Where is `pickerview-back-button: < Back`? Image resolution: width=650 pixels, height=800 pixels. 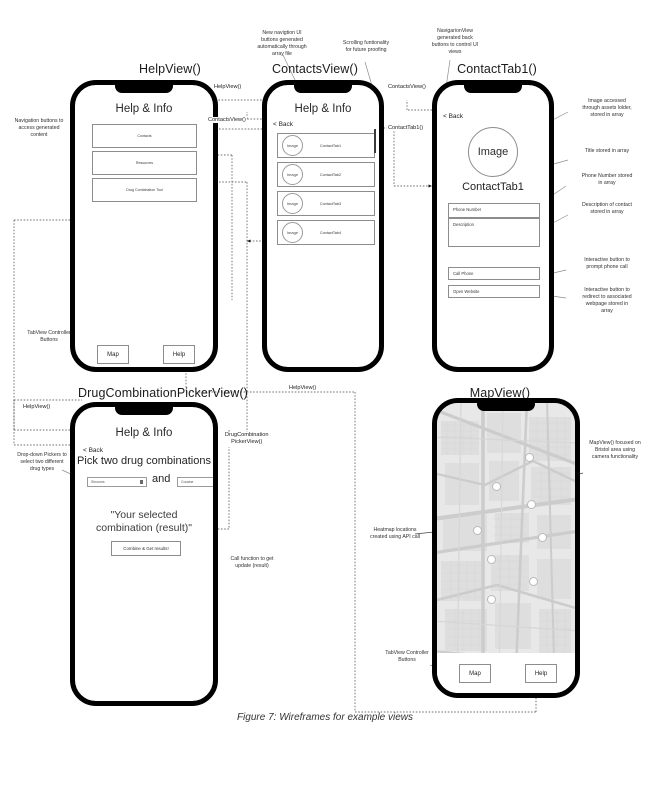 pickerview-back-button: < Back is located at coordinates (93, 450).